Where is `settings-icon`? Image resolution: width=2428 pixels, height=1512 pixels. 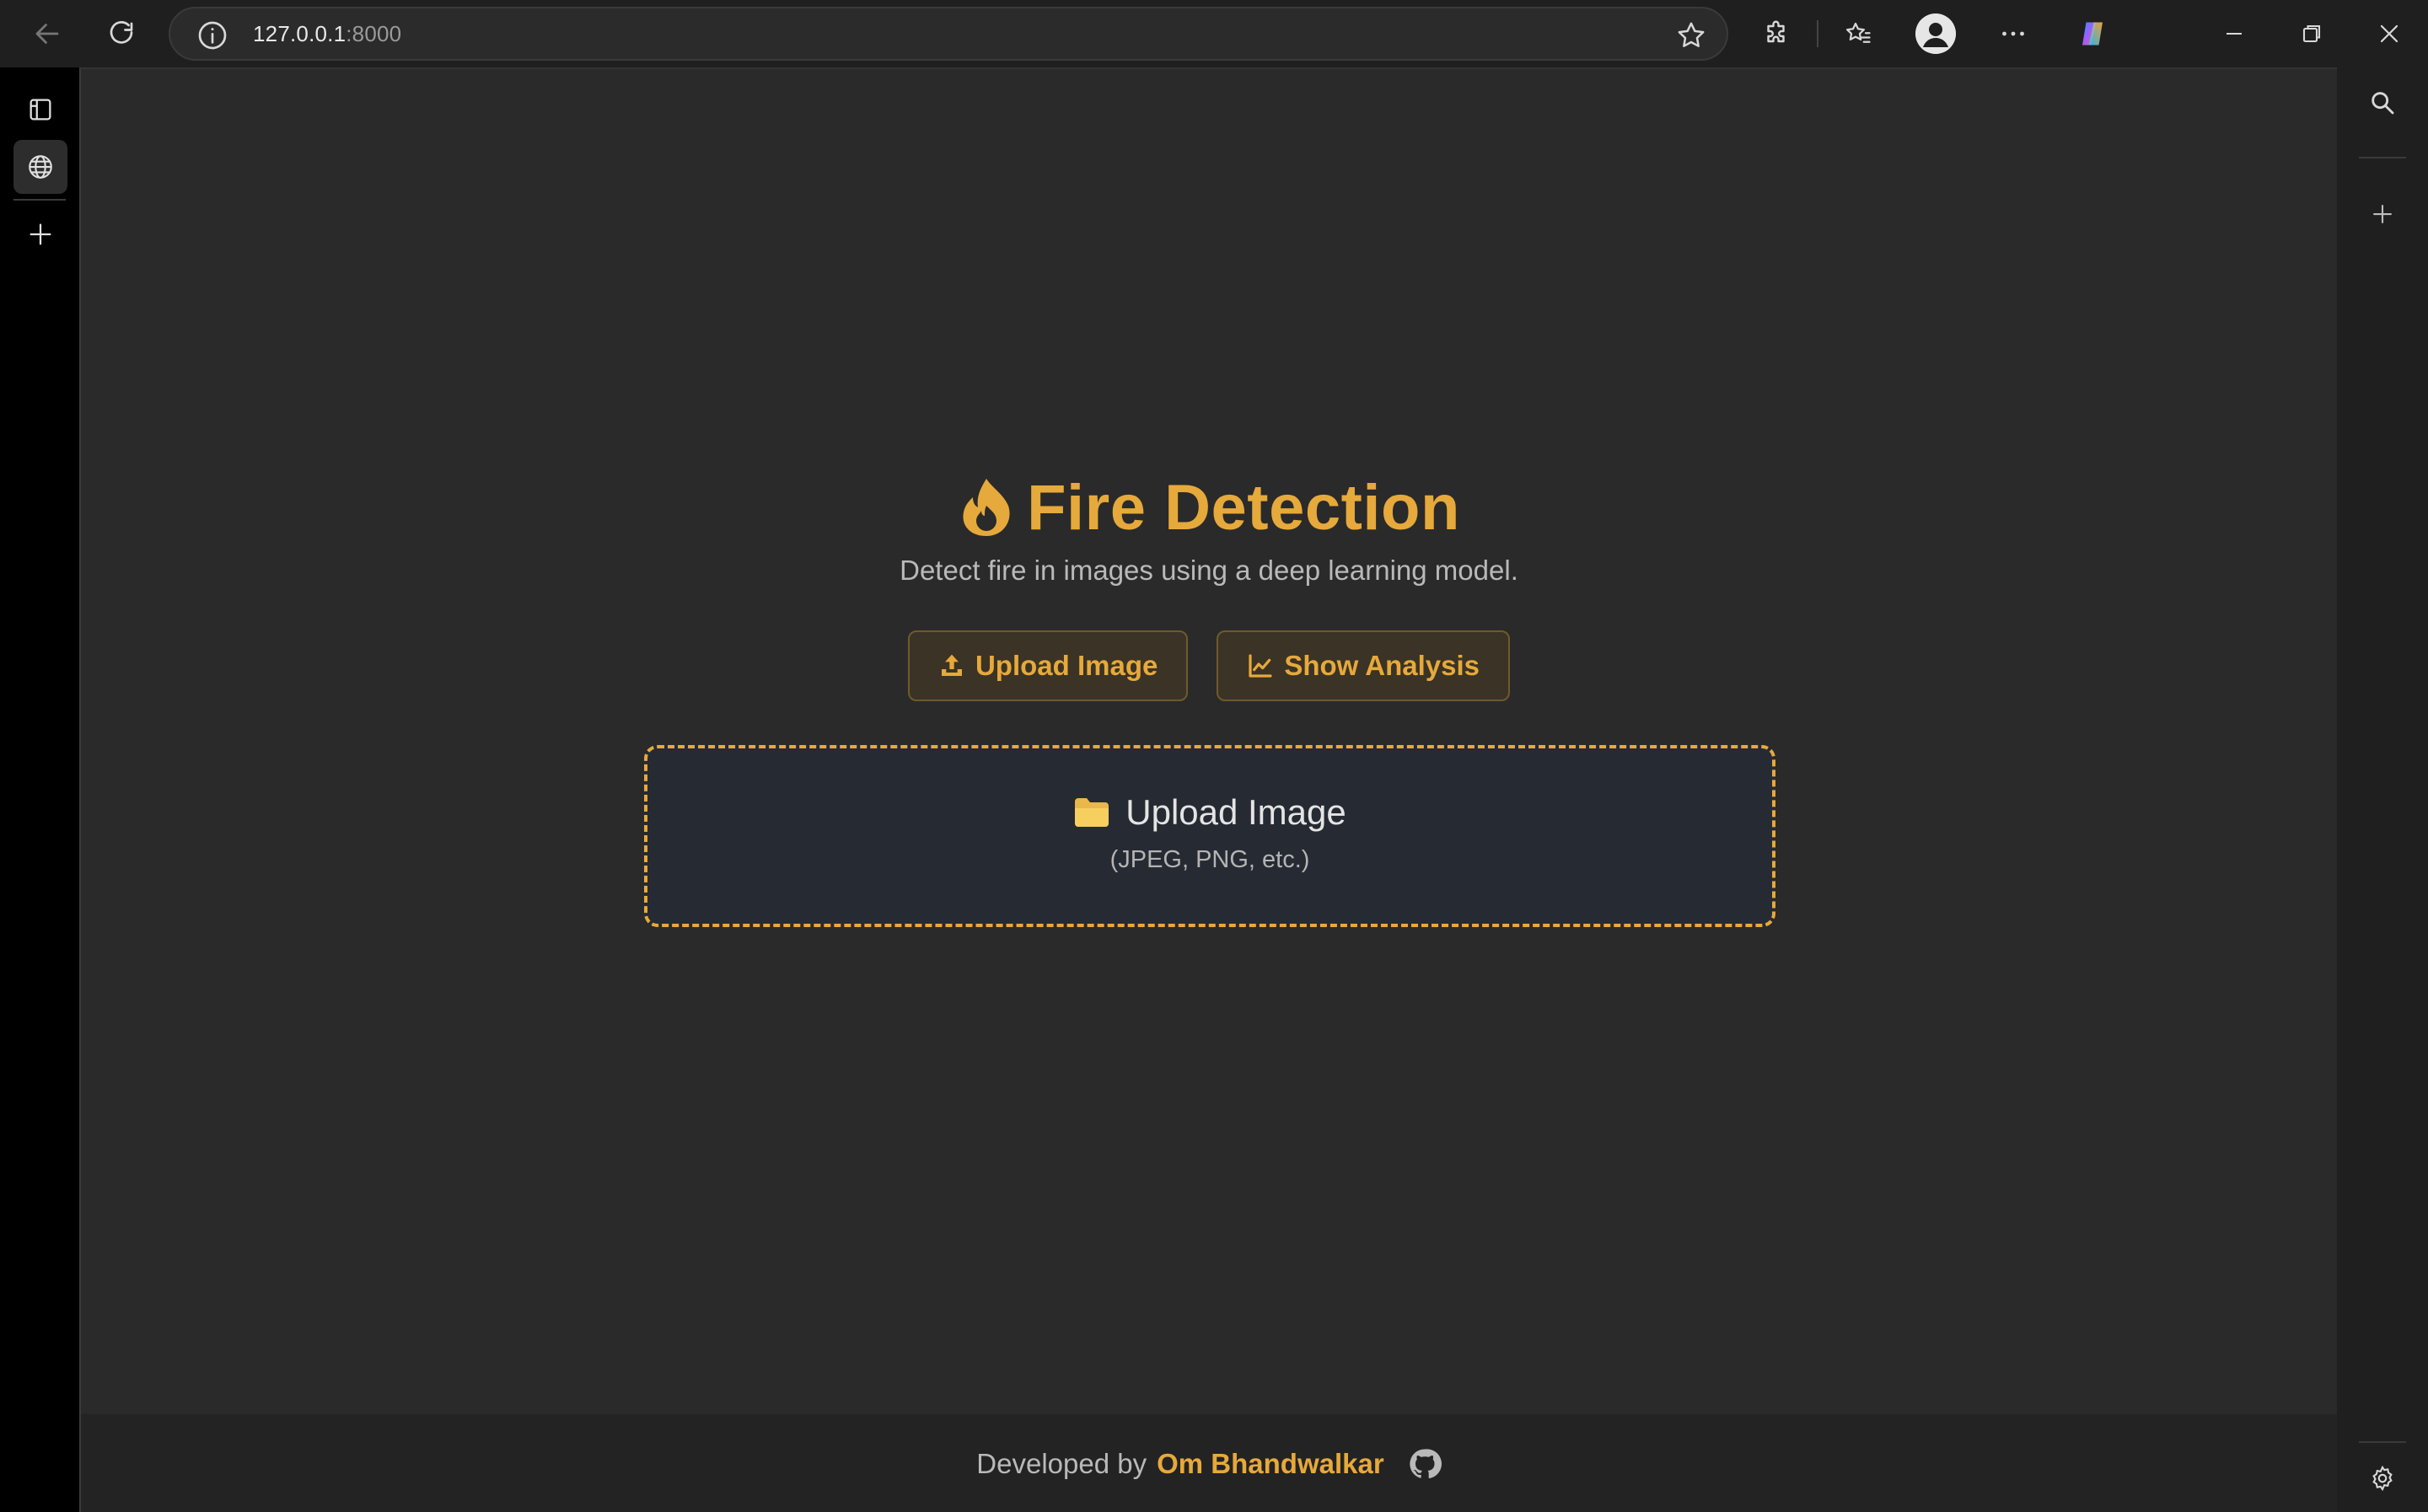 settings-icon is located at coordinates (2382, 1478).